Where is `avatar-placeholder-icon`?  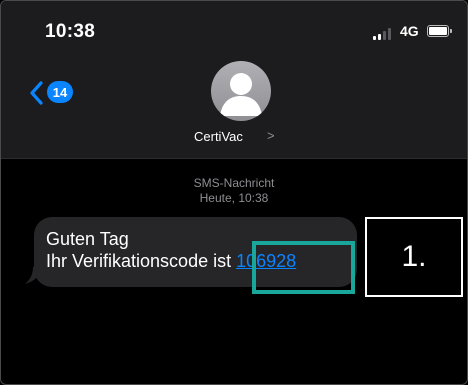 avatar-placeholder-icon is located at coordinates (241, 94).